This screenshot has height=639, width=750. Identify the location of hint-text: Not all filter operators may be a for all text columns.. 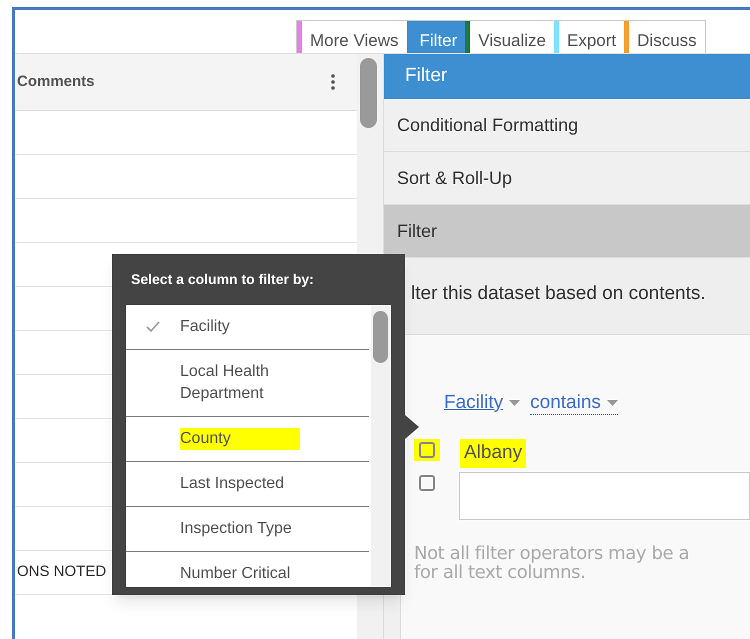
(552, 563).